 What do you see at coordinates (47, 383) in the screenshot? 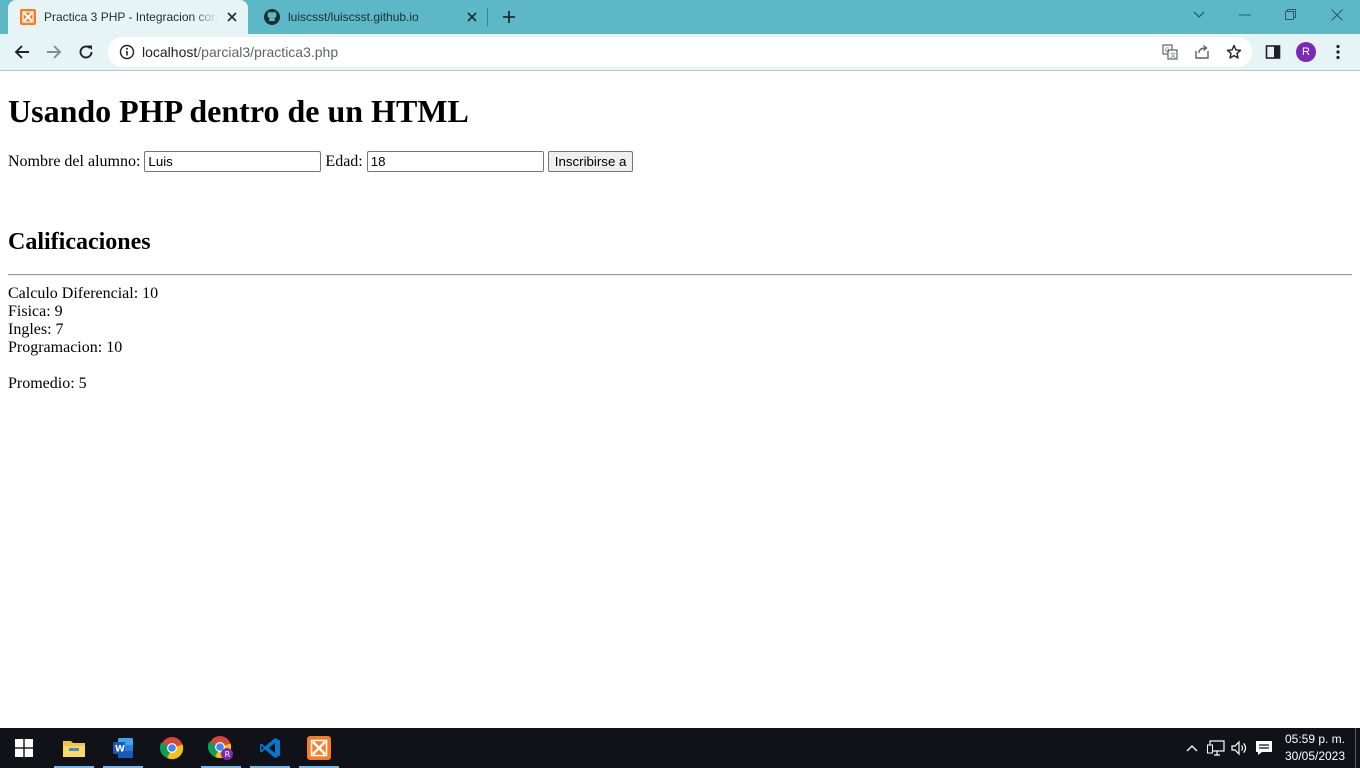
I see `average-text: Promedio: 5` at bounding box center [47, 383].